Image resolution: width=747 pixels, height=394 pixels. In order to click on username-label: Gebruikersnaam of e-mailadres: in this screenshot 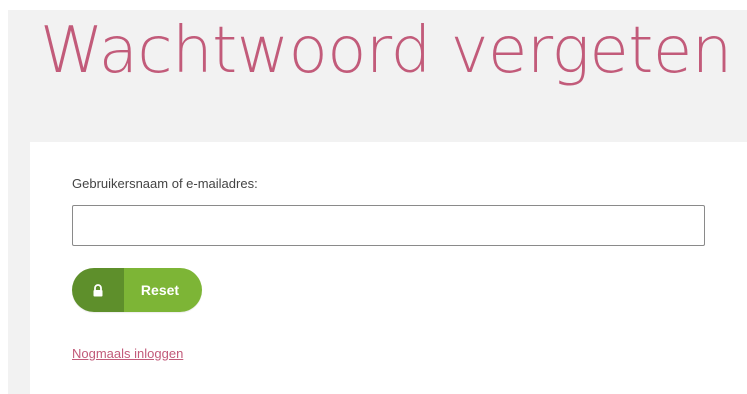, I will do `click(165, 183)`.